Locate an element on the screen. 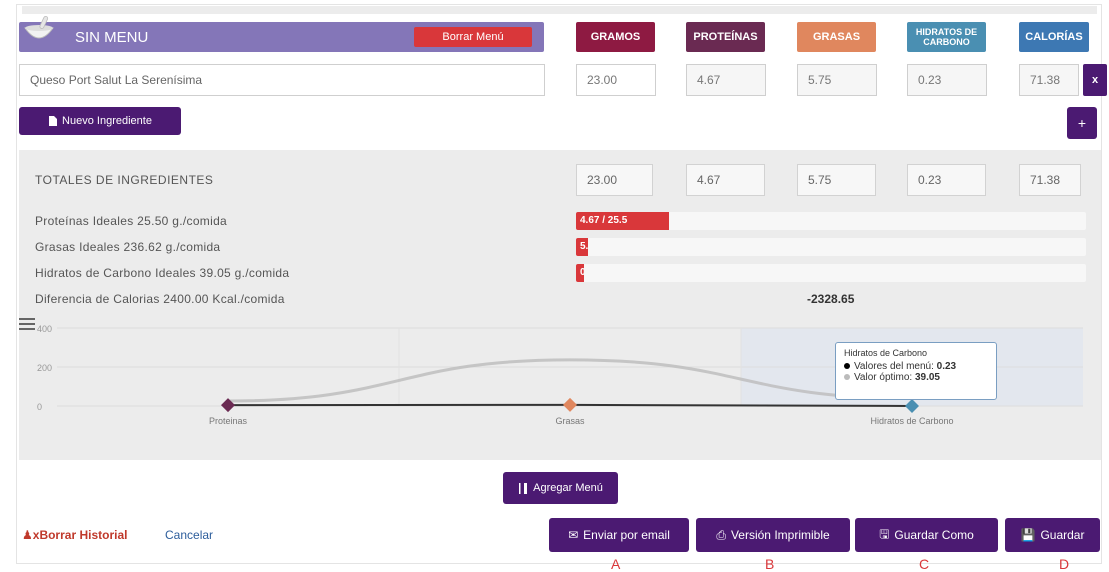 This screenshot has height=572, width=1109. ingredient-hidratos-value: 0.23 is located at coordinates (947, 80).